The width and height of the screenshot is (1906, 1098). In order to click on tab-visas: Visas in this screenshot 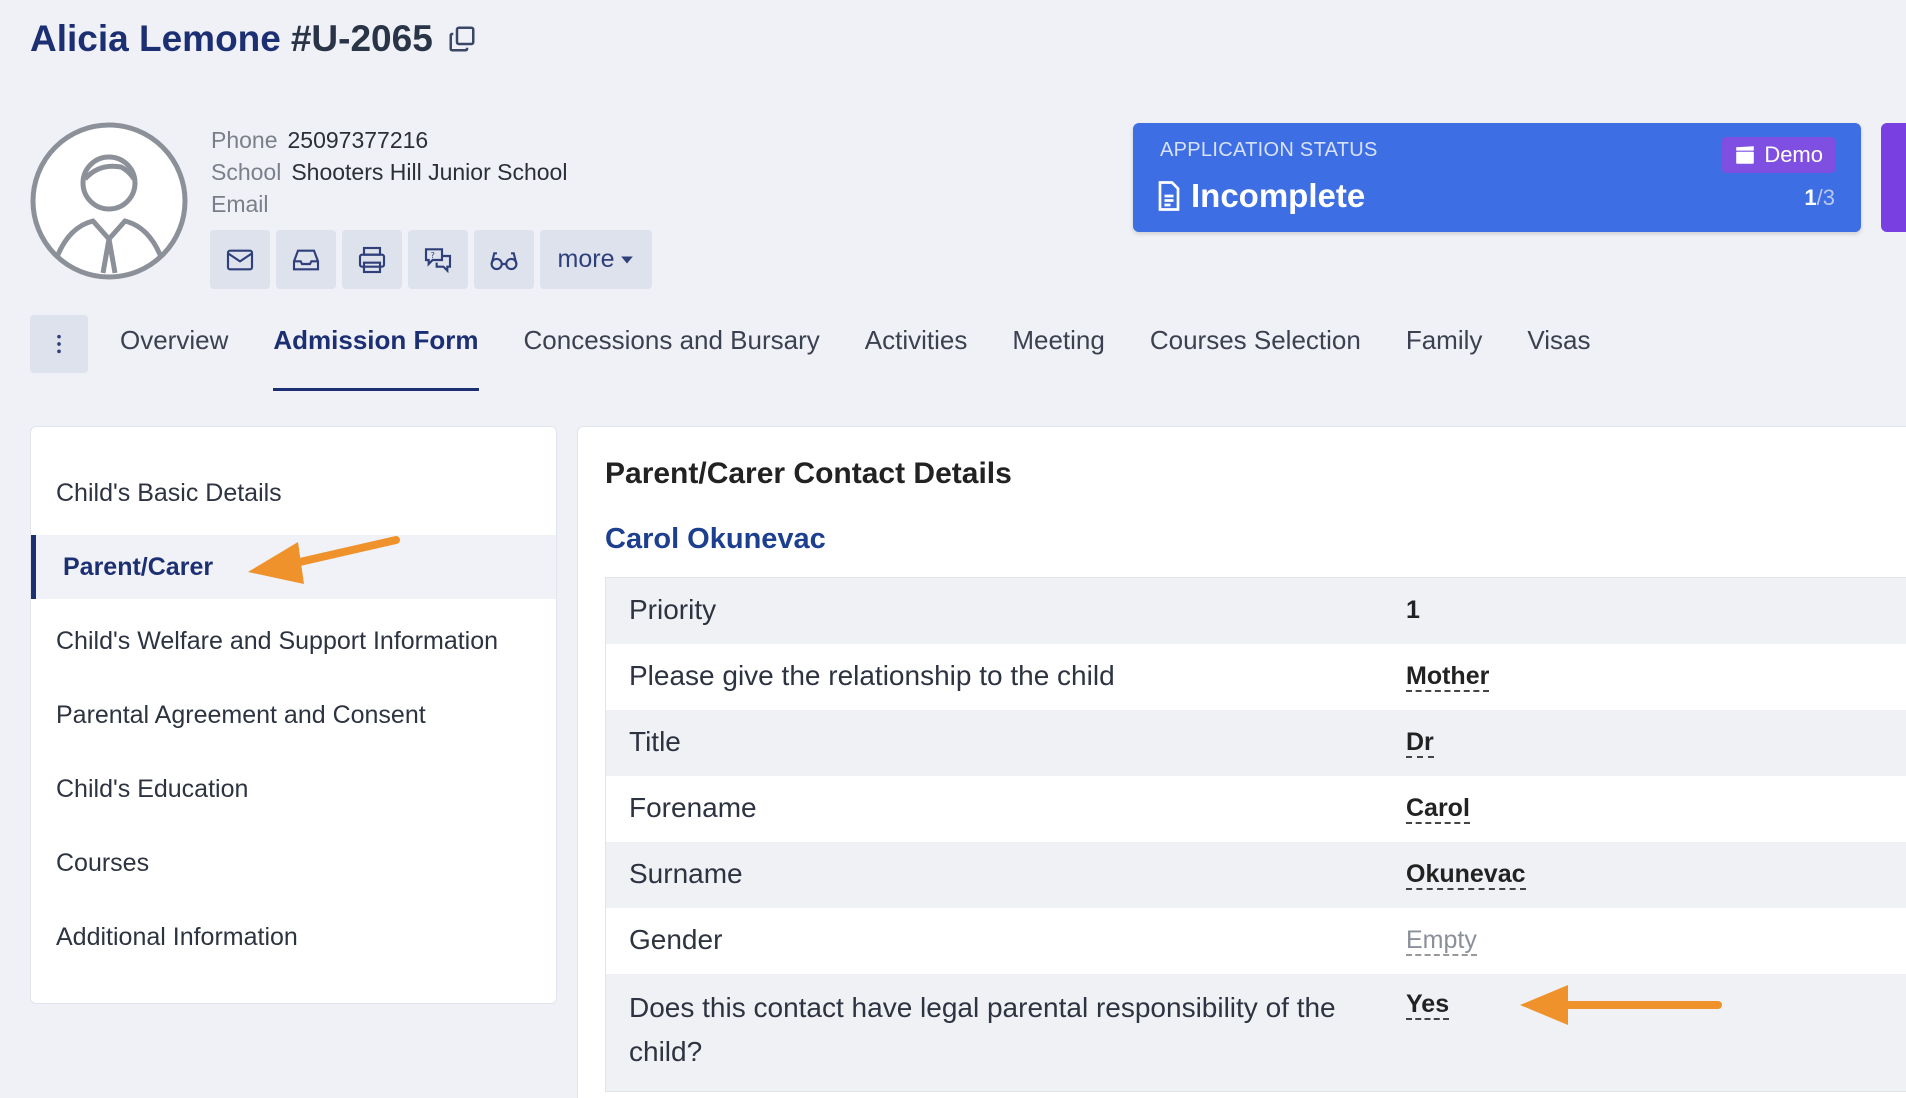, I will do `click(1558, 340)`.